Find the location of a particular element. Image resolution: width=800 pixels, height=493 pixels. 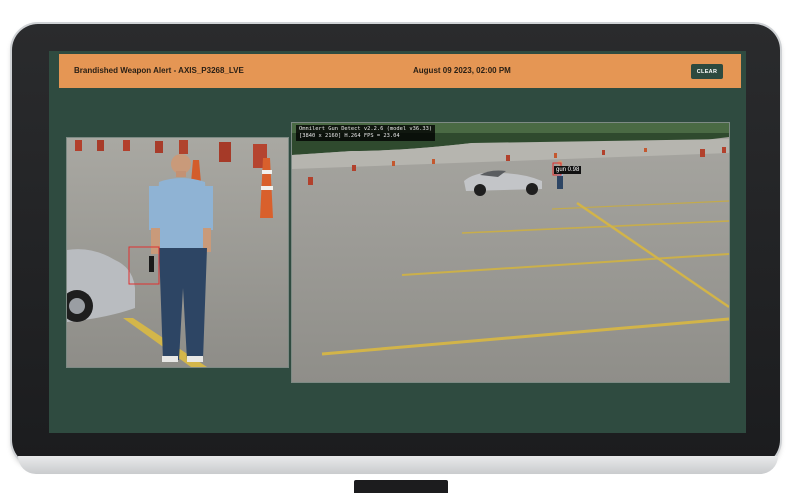

clear-button: CLEAR is located at coordinates (707, 71).